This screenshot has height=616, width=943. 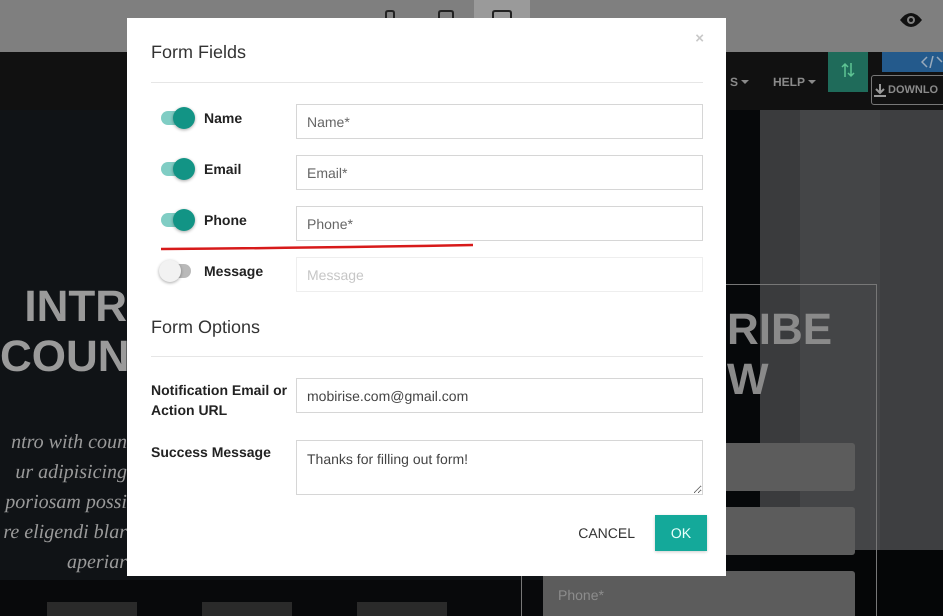 What do you see at coordinates (911, 20) in the screenshot?
I see `eye-icon` at bounding box center [911, 20].